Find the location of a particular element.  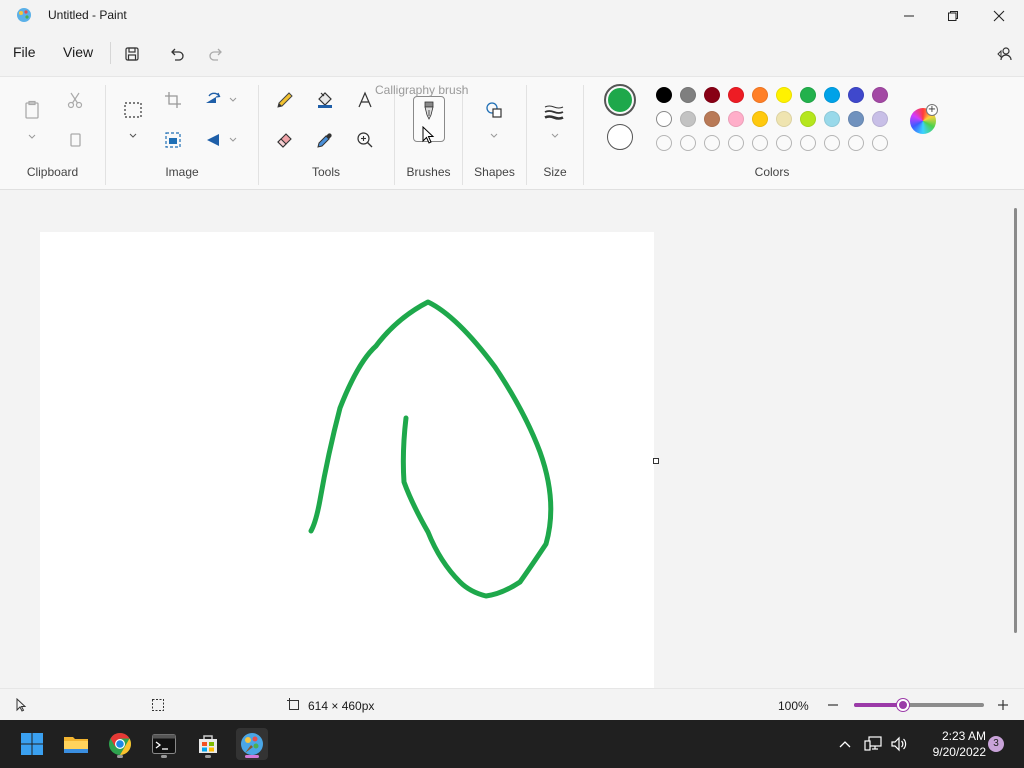

zoom-percentage: 100% is located at coordinates (793, 706).